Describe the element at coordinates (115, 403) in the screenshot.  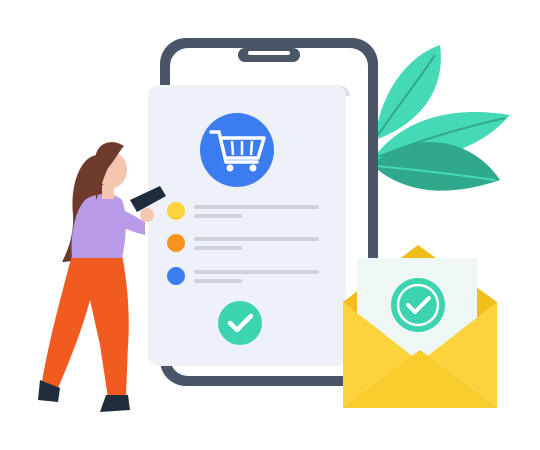
I see `person-shoe` at that location.